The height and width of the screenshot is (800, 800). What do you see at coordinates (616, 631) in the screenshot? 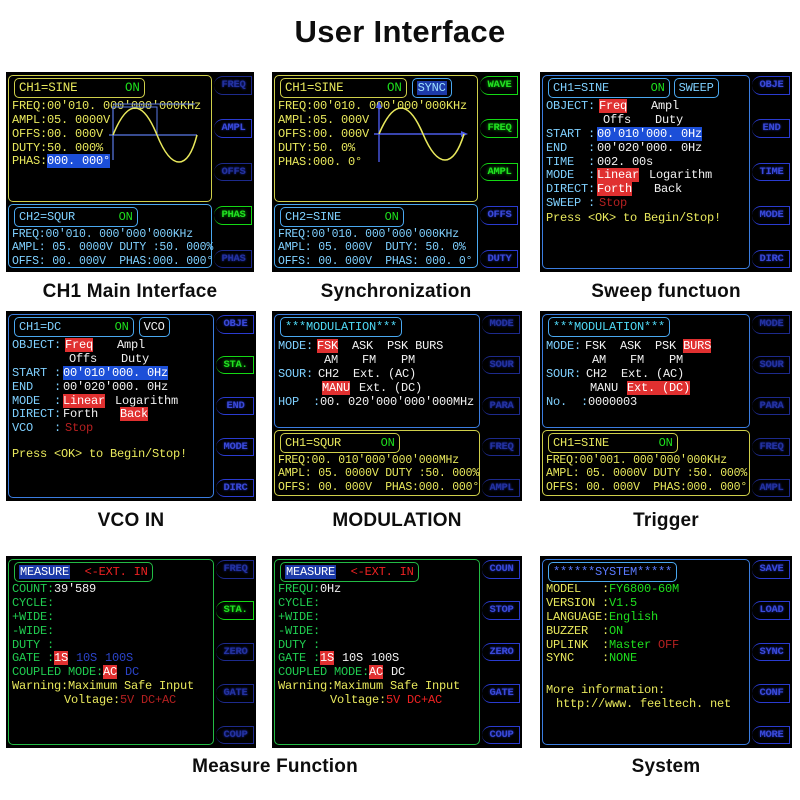
I see `sys-buzzer-value: ON` at bounding box center [616, 631].